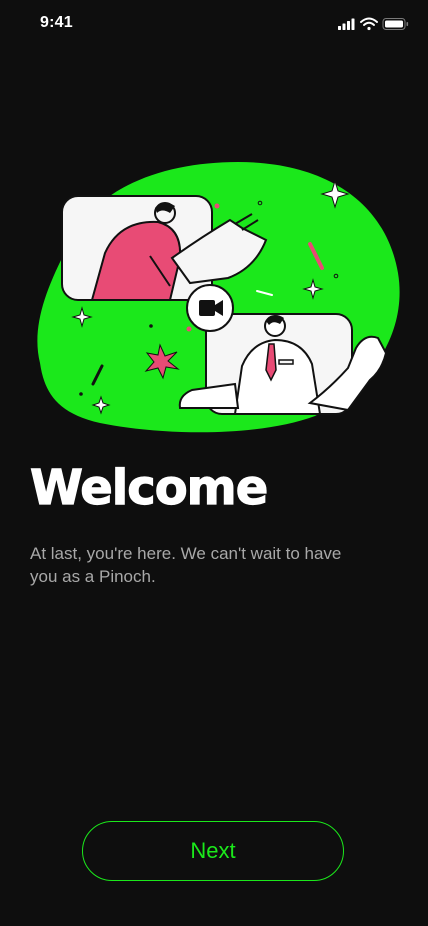  I want to click on status-icons, so click(373, 24).